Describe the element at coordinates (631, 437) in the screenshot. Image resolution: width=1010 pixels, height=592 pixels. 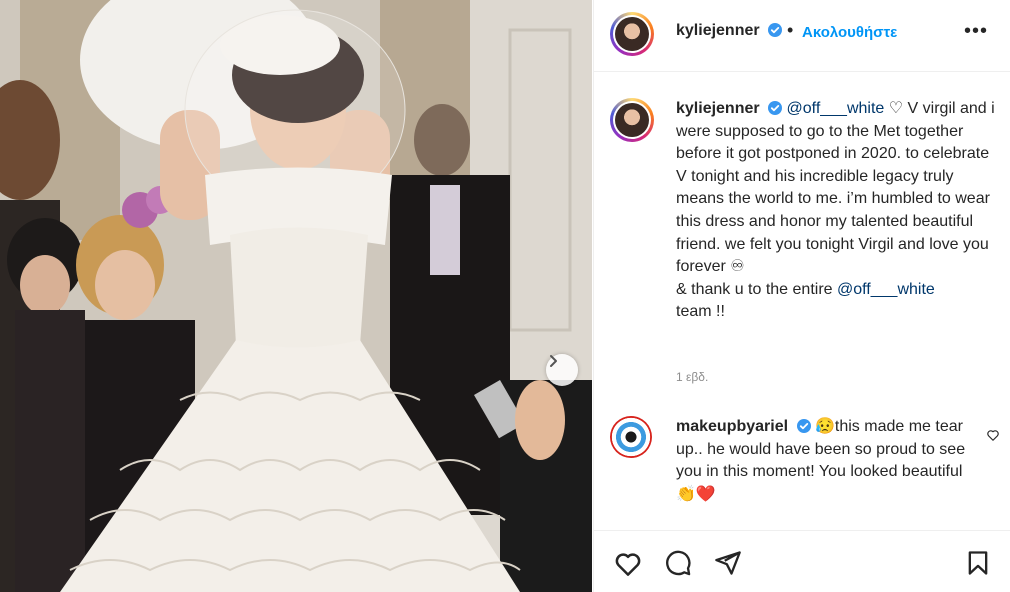
I see `commenter-avatar` at that location.